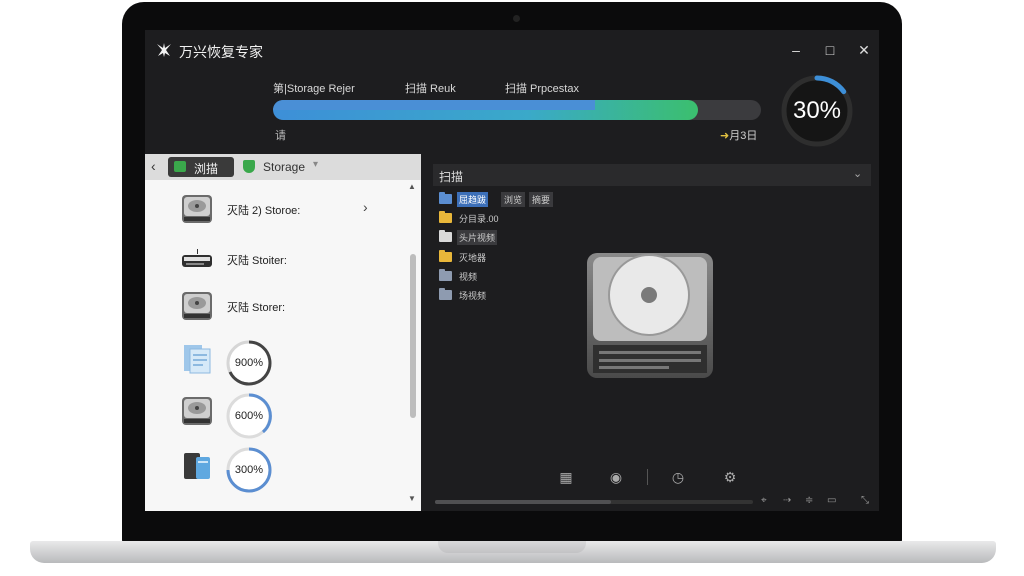  What do you see at coordinates (289, 362) in the screenshot?
I see `list-item: 900%` at bounding box center [289, 362].